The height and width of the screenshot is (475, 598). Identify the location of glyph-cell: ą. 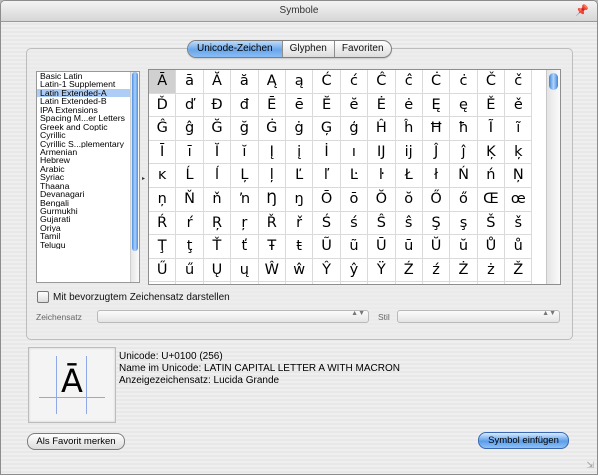
(299, 82).